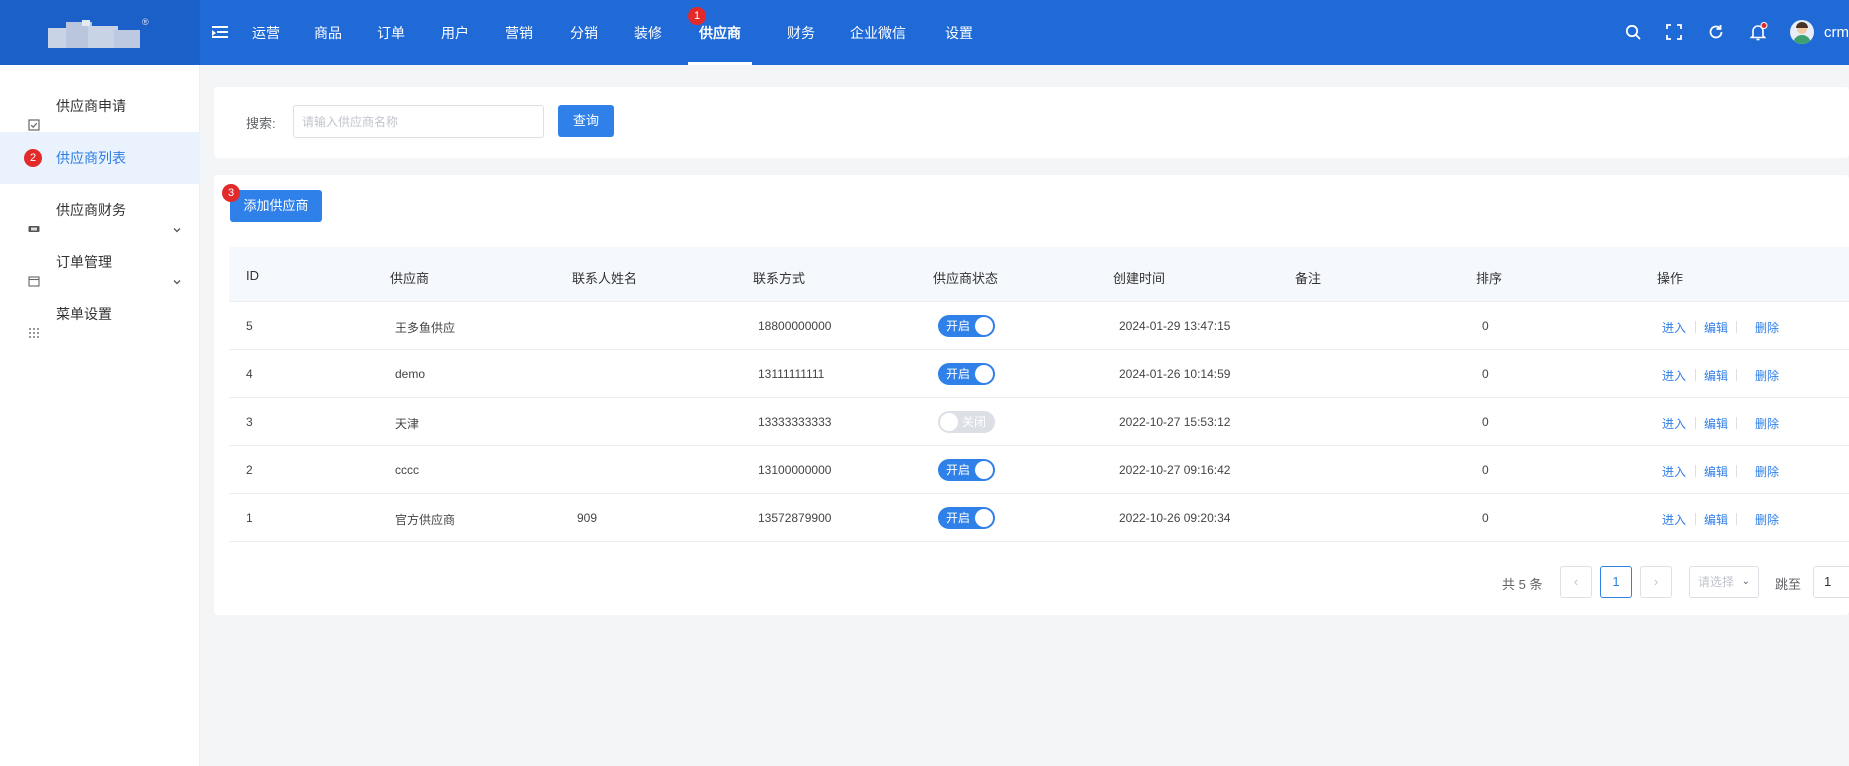 This screenshot has width=1849, height=766. I want to click on page-button-current: 1, so click(1616, 582).